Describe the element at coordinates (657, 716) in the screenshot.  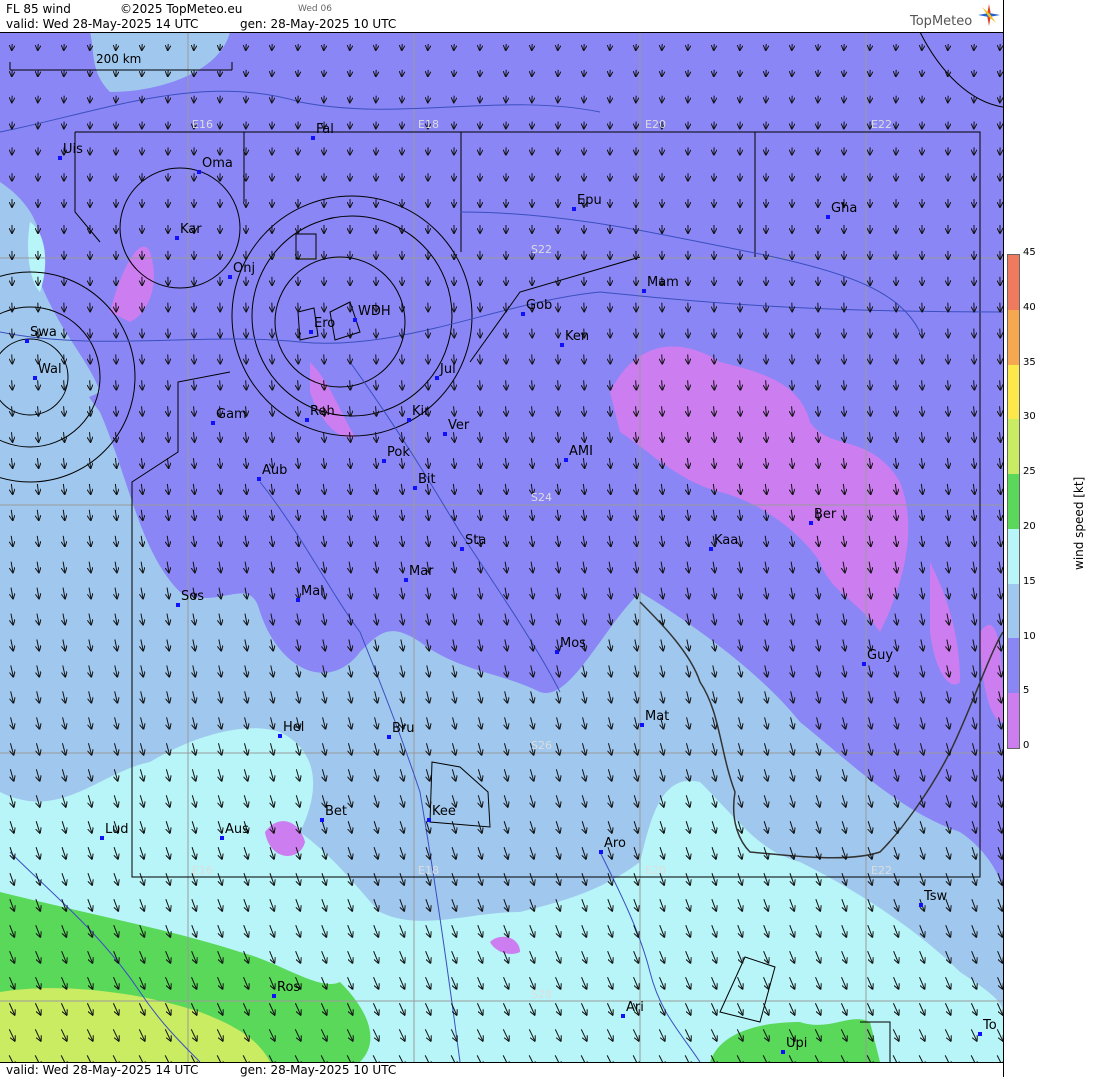
I see `place-label: Mat` at that location.